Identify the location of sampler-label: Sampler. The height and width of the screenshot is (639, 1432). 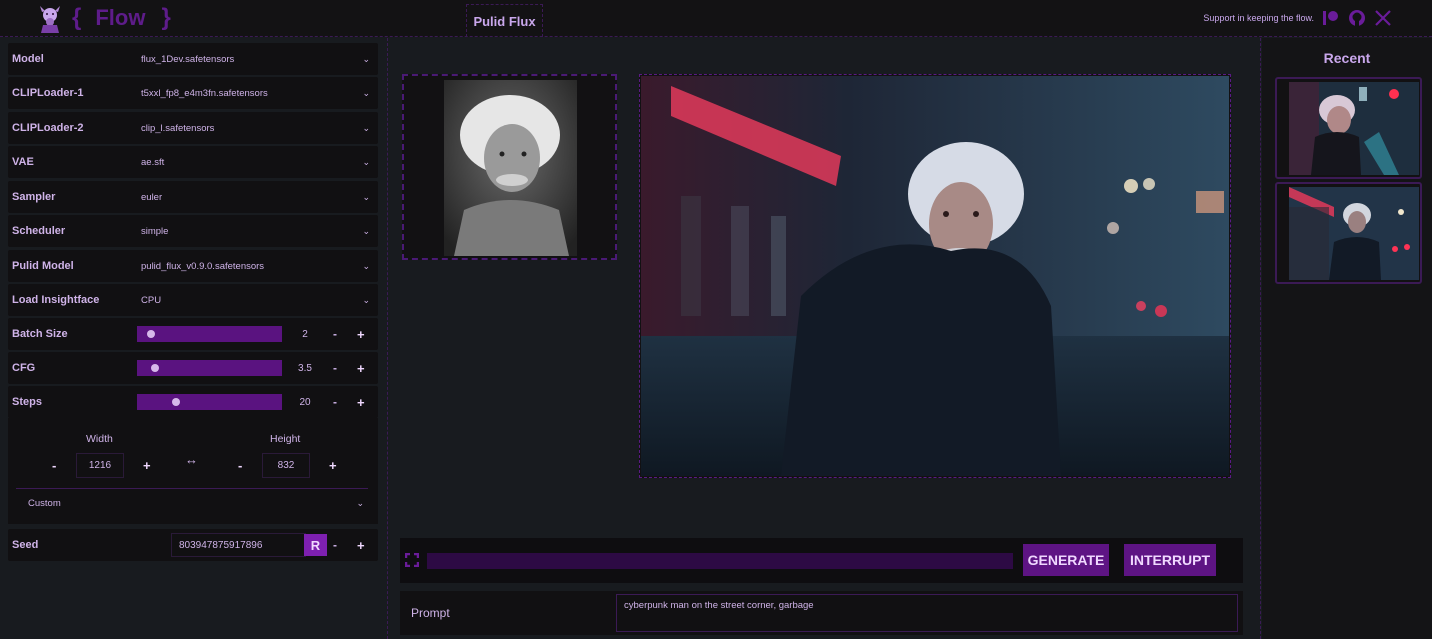
(34, 197).